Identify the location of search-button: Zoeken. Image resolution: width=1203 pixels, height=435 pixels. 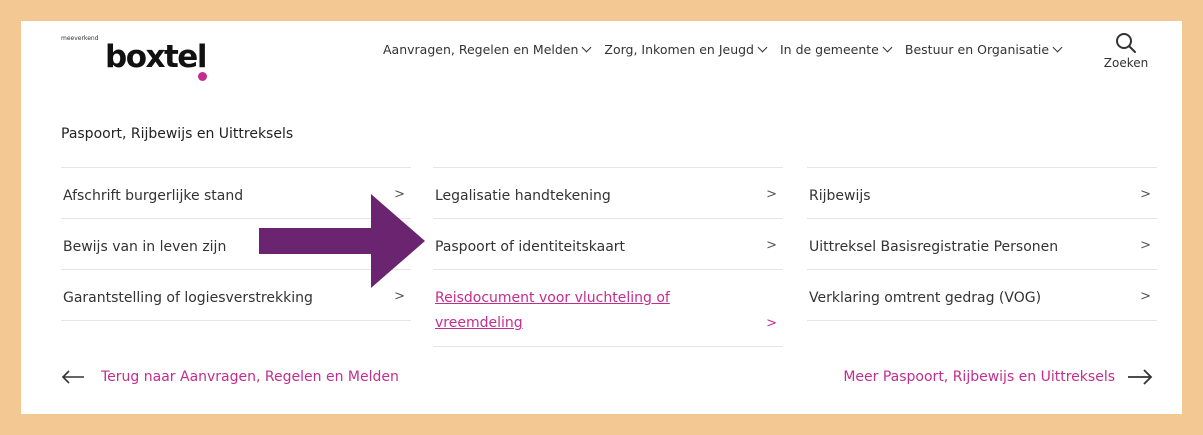
(1126, 50).